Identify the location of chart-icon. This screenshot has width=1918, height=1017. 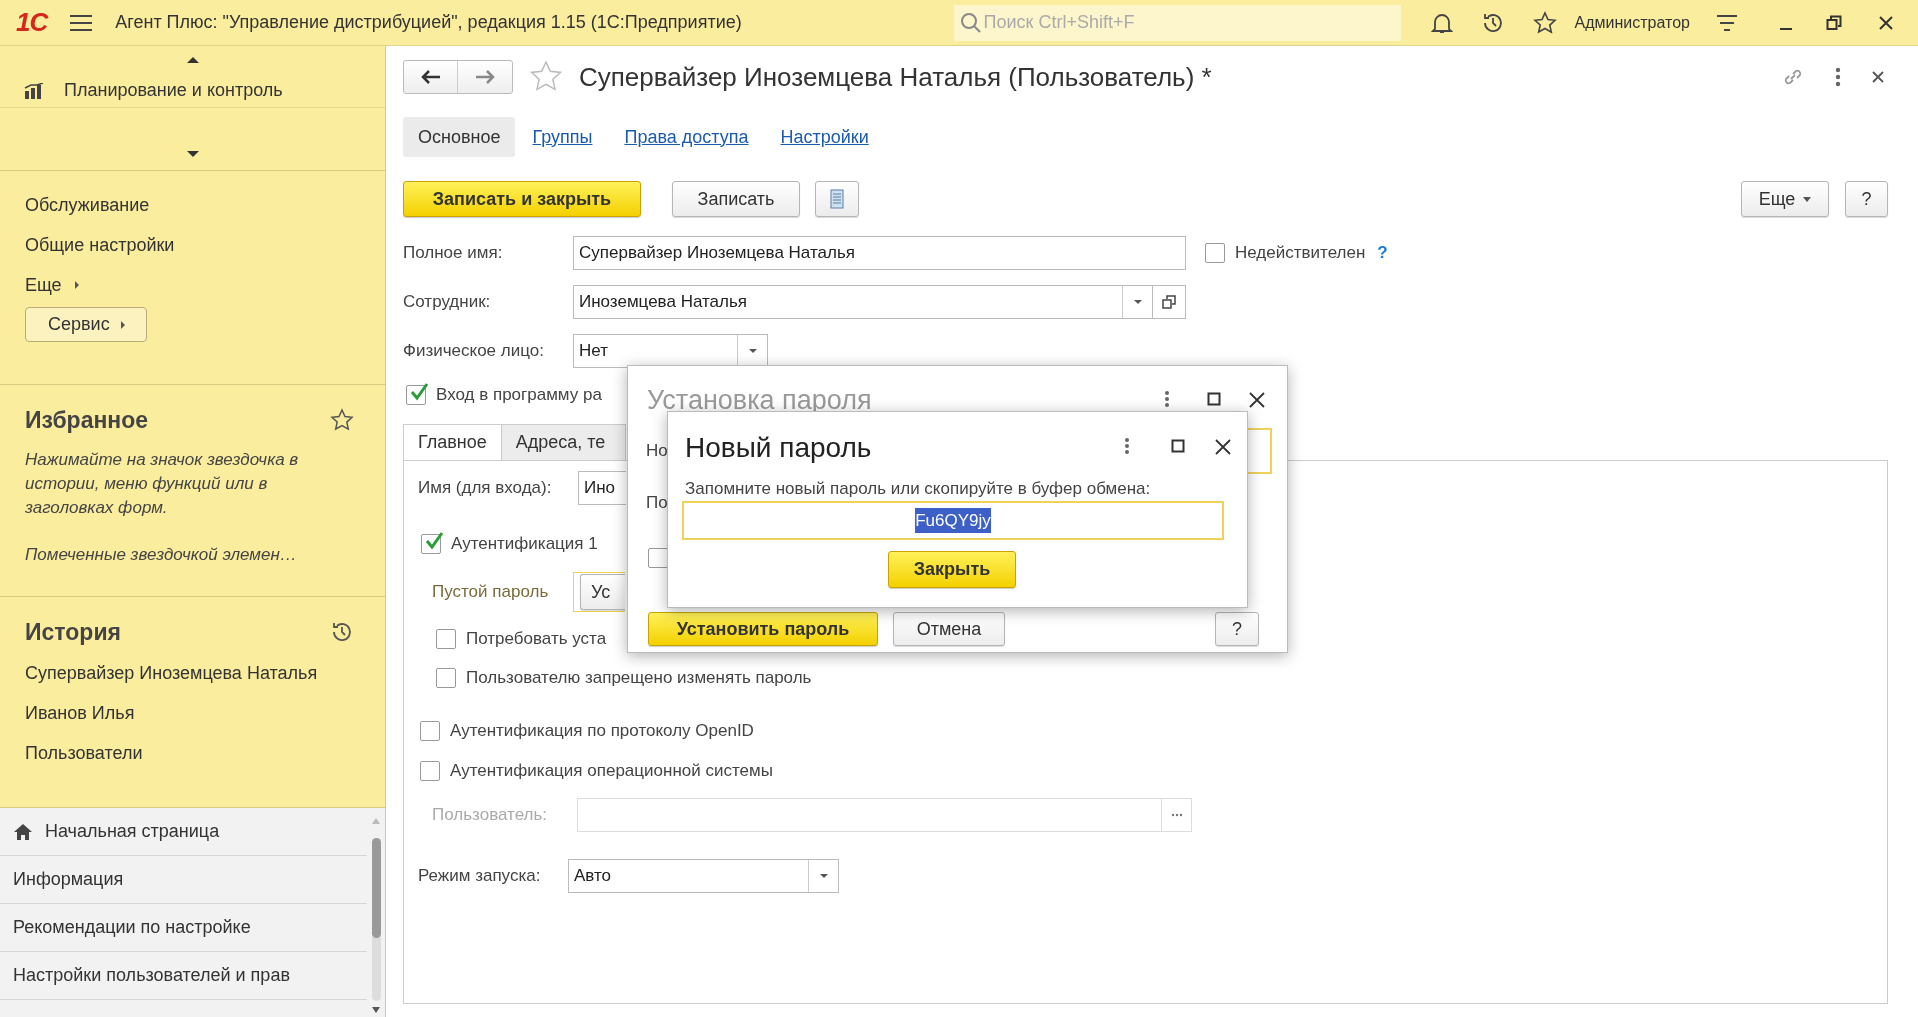
(34, 90).